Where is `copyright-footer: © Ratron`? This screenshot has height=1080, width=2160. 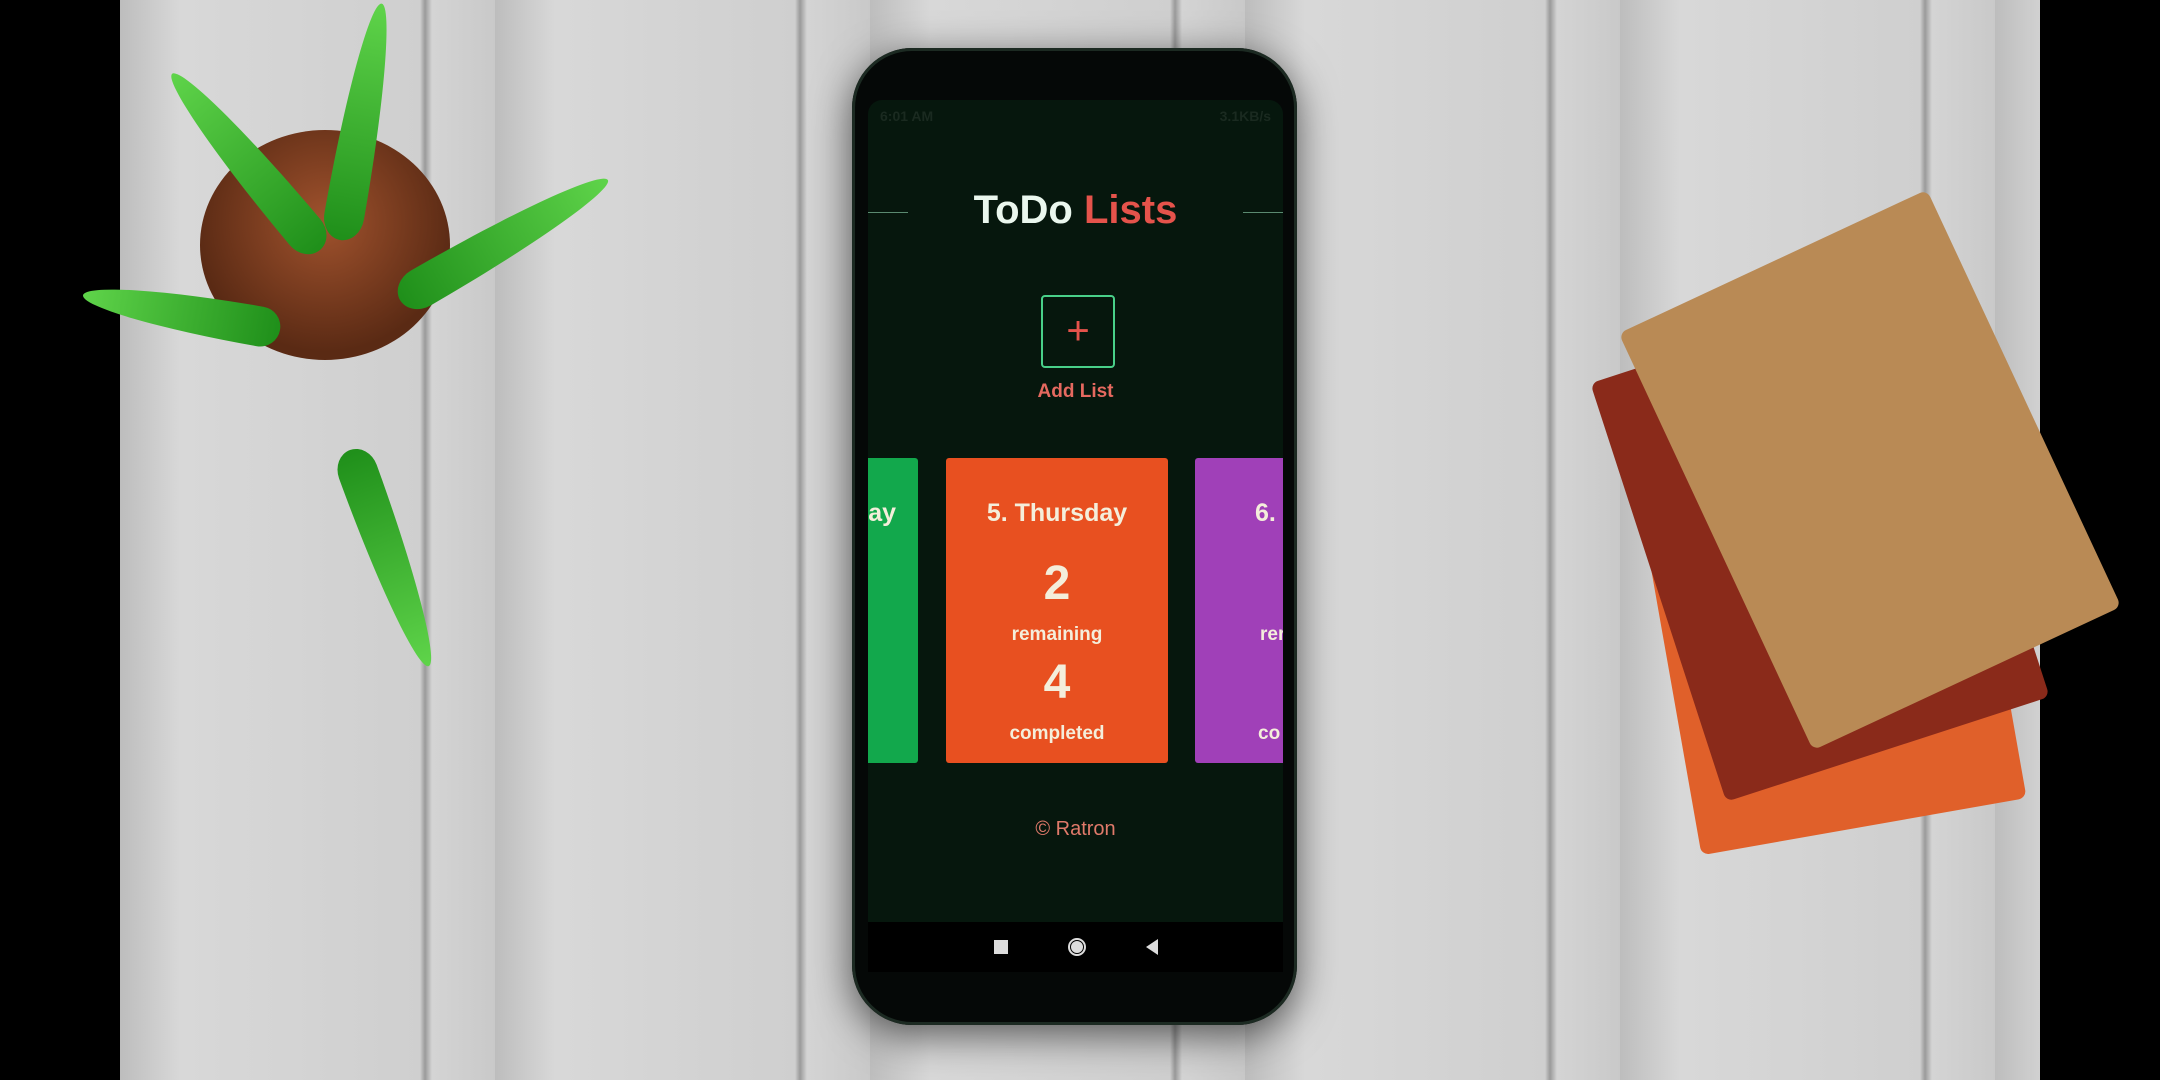
copyright-footer: © Ratron is located at coordinates (1075, 829).